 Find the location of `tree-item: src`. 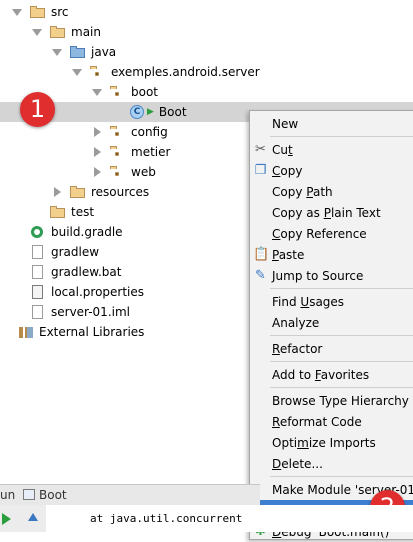

tree-item: src is located at coordinates (40, 12).